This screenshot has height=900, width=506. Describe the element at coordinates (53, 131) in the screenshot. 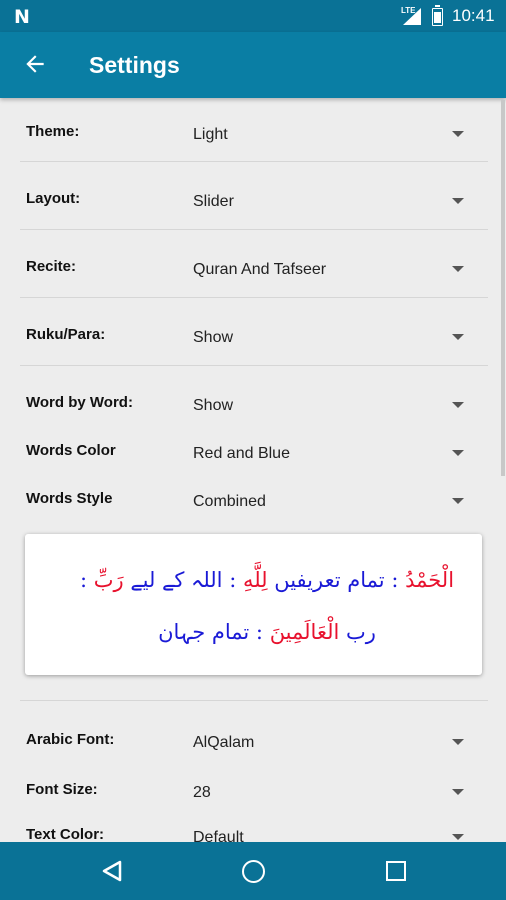

I see `theme-label: Theme:` at that location.